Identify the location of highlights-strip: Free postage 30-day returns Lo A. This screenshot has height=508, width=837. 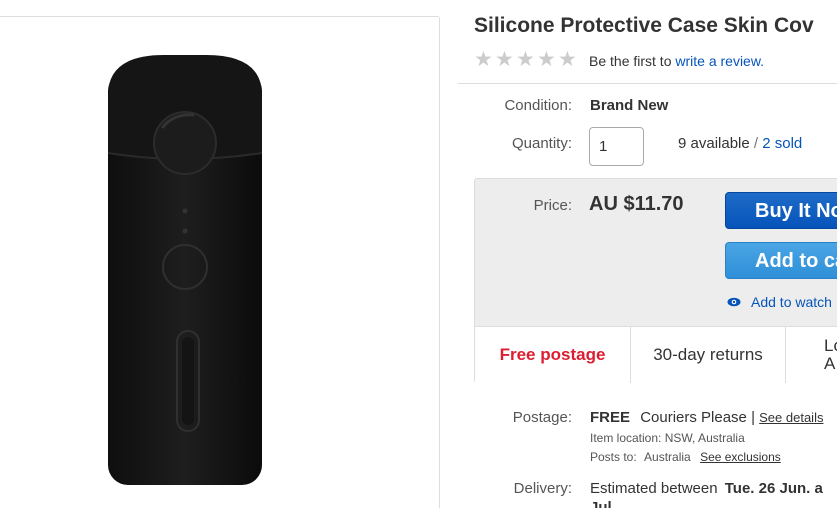
(656, 354).